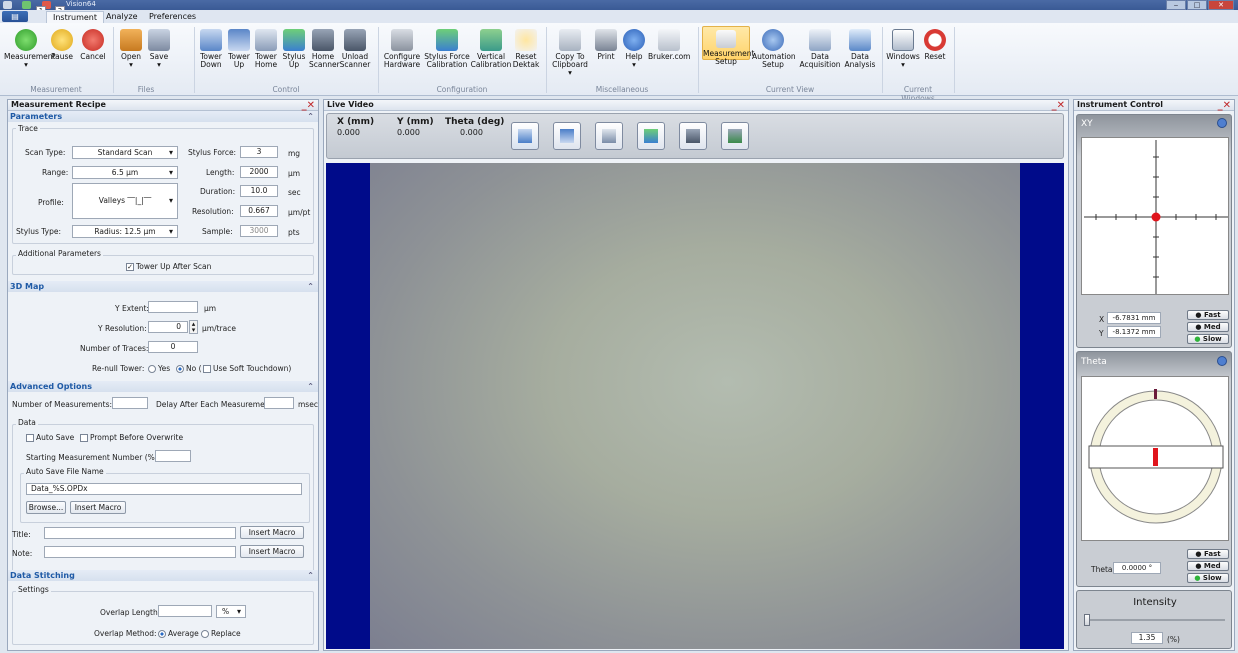 This screenshot has height=653, width=1238. I want to click on copy-to-clipboard-button: Copy To Clipboard ▾, so click(570, 53).